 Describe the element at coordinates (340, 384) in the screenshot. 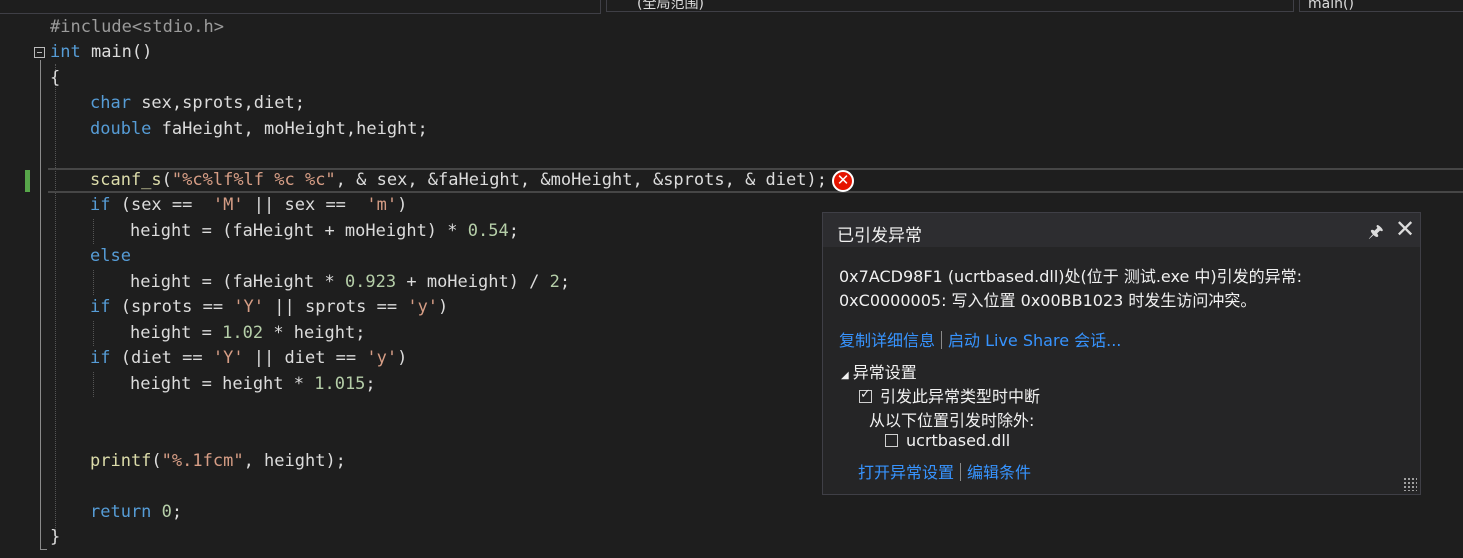

I see `number-literal: 1.015` at that location.